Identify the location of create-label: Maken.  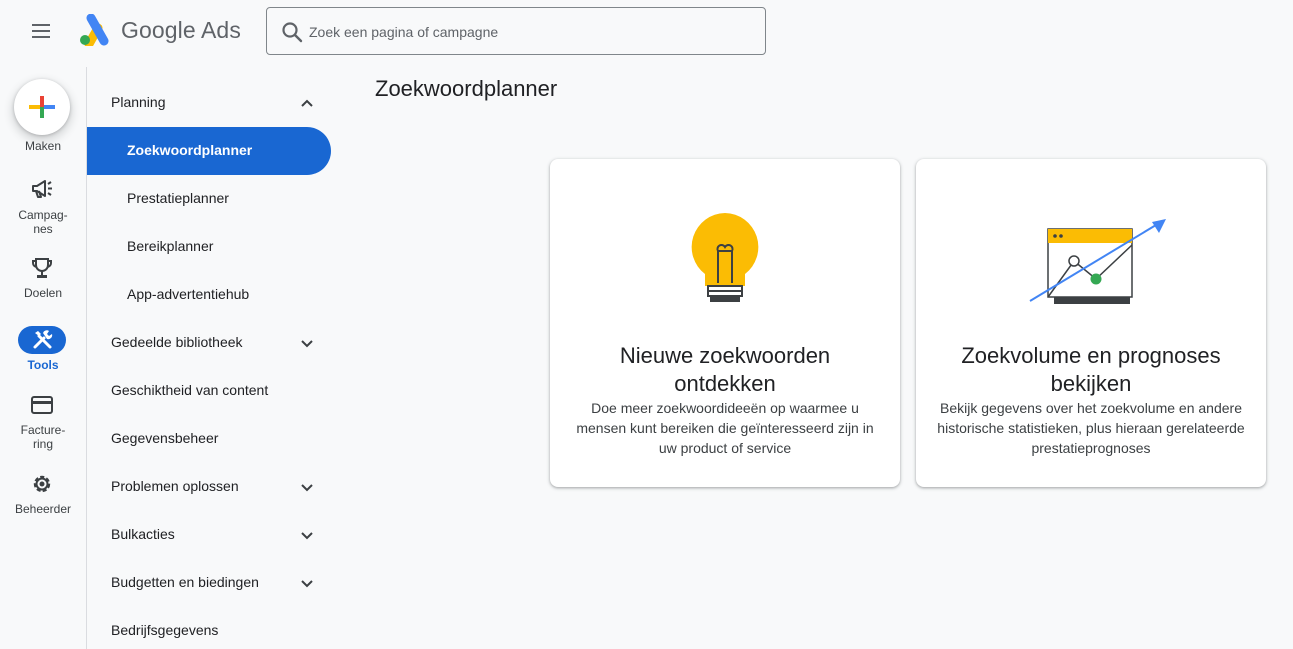
(43, 146).